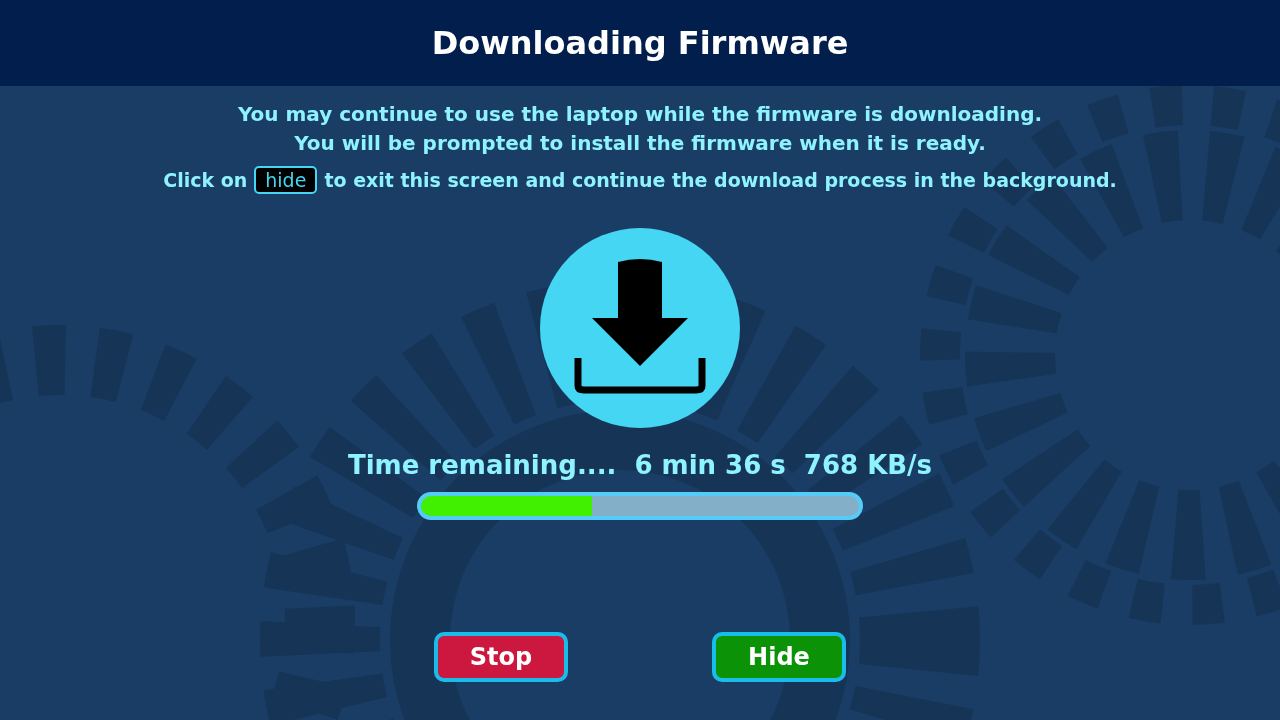  Describe the element at coordinates (640, 114) in the screenshot. I see `info-text: You may continue to use the laptop while the firmware is downloading.` at that location.